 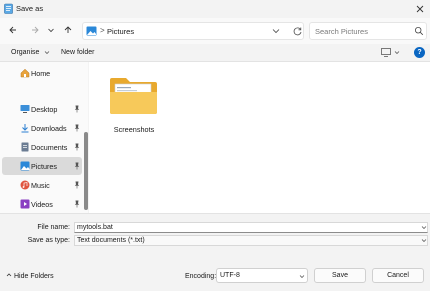 What do you see at coordinates (420, 9) in the screenshot?
I see `close-icon` at bounding box center [420, 9].